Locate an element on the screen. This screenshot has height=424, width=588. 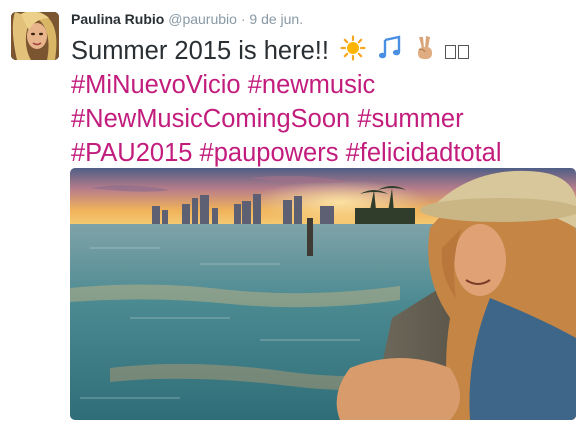
hashtag-newmusiccomingsoon: #NewMusicComingSoon is located at coordinates (210, 119).